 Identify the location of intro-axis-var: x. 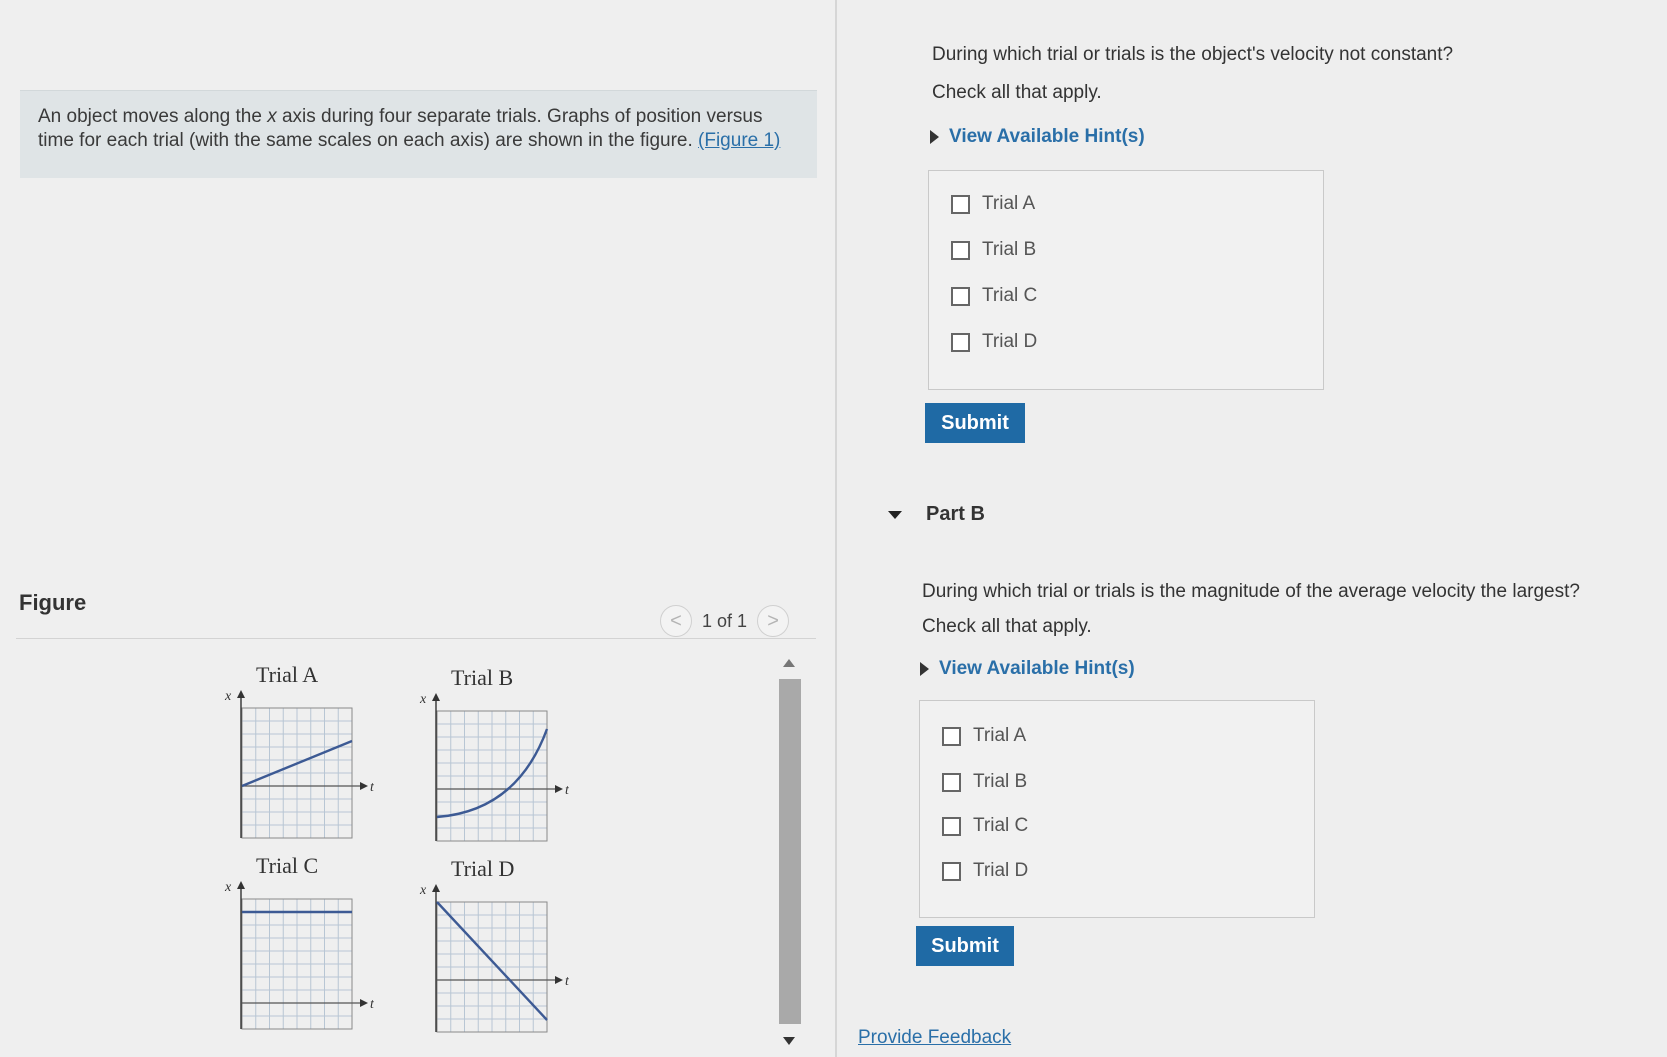
(272, 116).